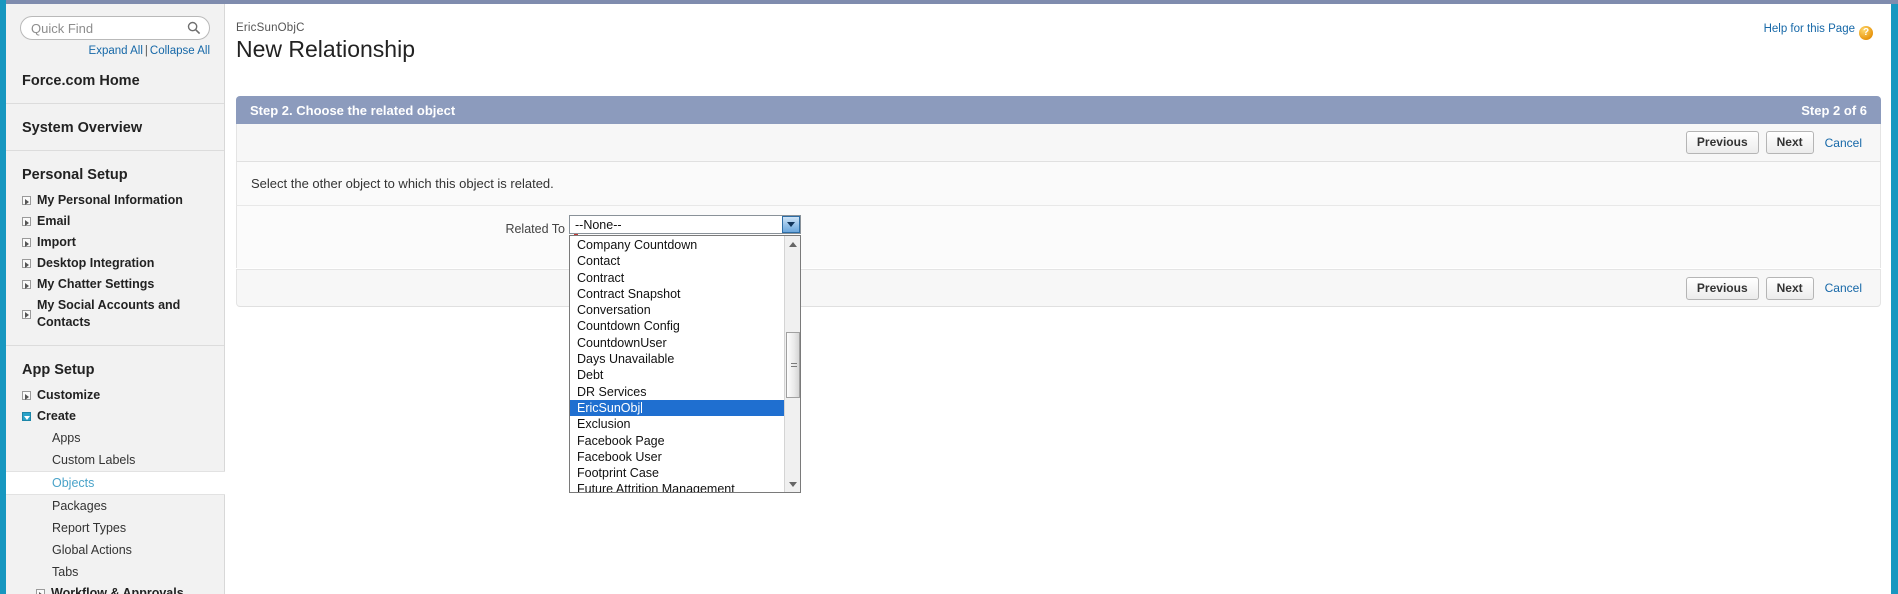 The height and width of the screenshot is (594, 1898). Describe the element at coordinates (677, 310) in the screenshot. I see `select-option: Conversation` at that location.